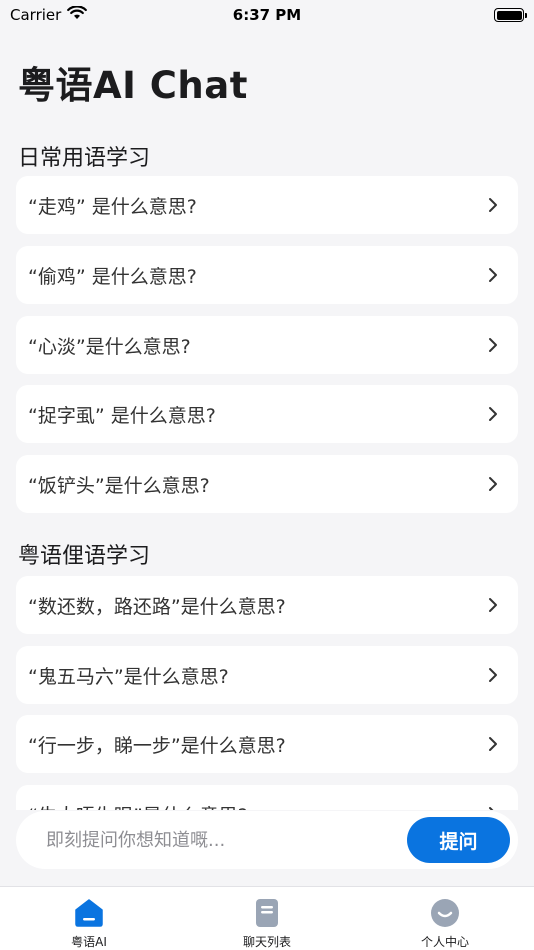 This screenshot has height=950, width=534. I want to click on question-label: “捉字虱” 是什么意思?, so click(122, 415).